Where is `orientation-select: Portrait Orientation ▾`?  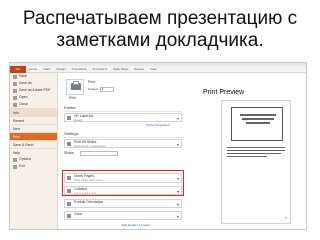 orientation-select: Portrait Orientation ▾ is located at coordinates (123, 203).